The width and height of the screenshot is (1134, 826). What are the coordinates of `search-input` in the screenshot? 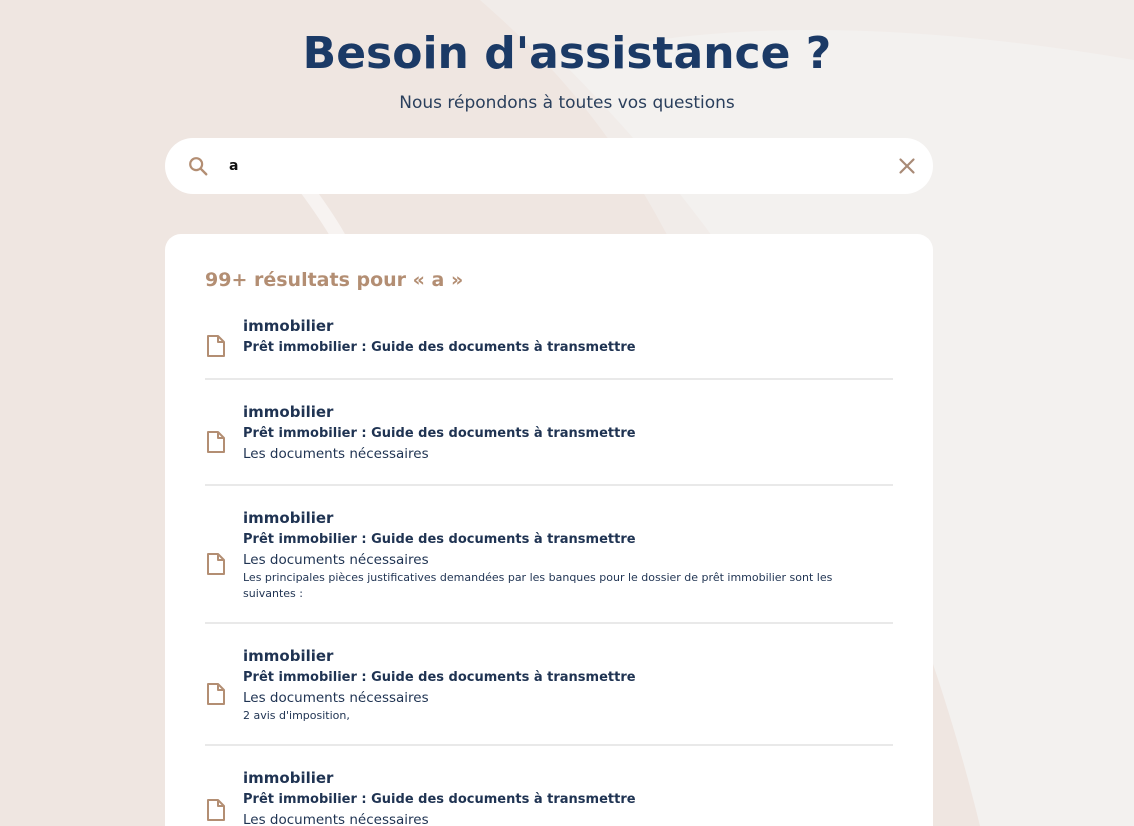 It's located at (549, 166).